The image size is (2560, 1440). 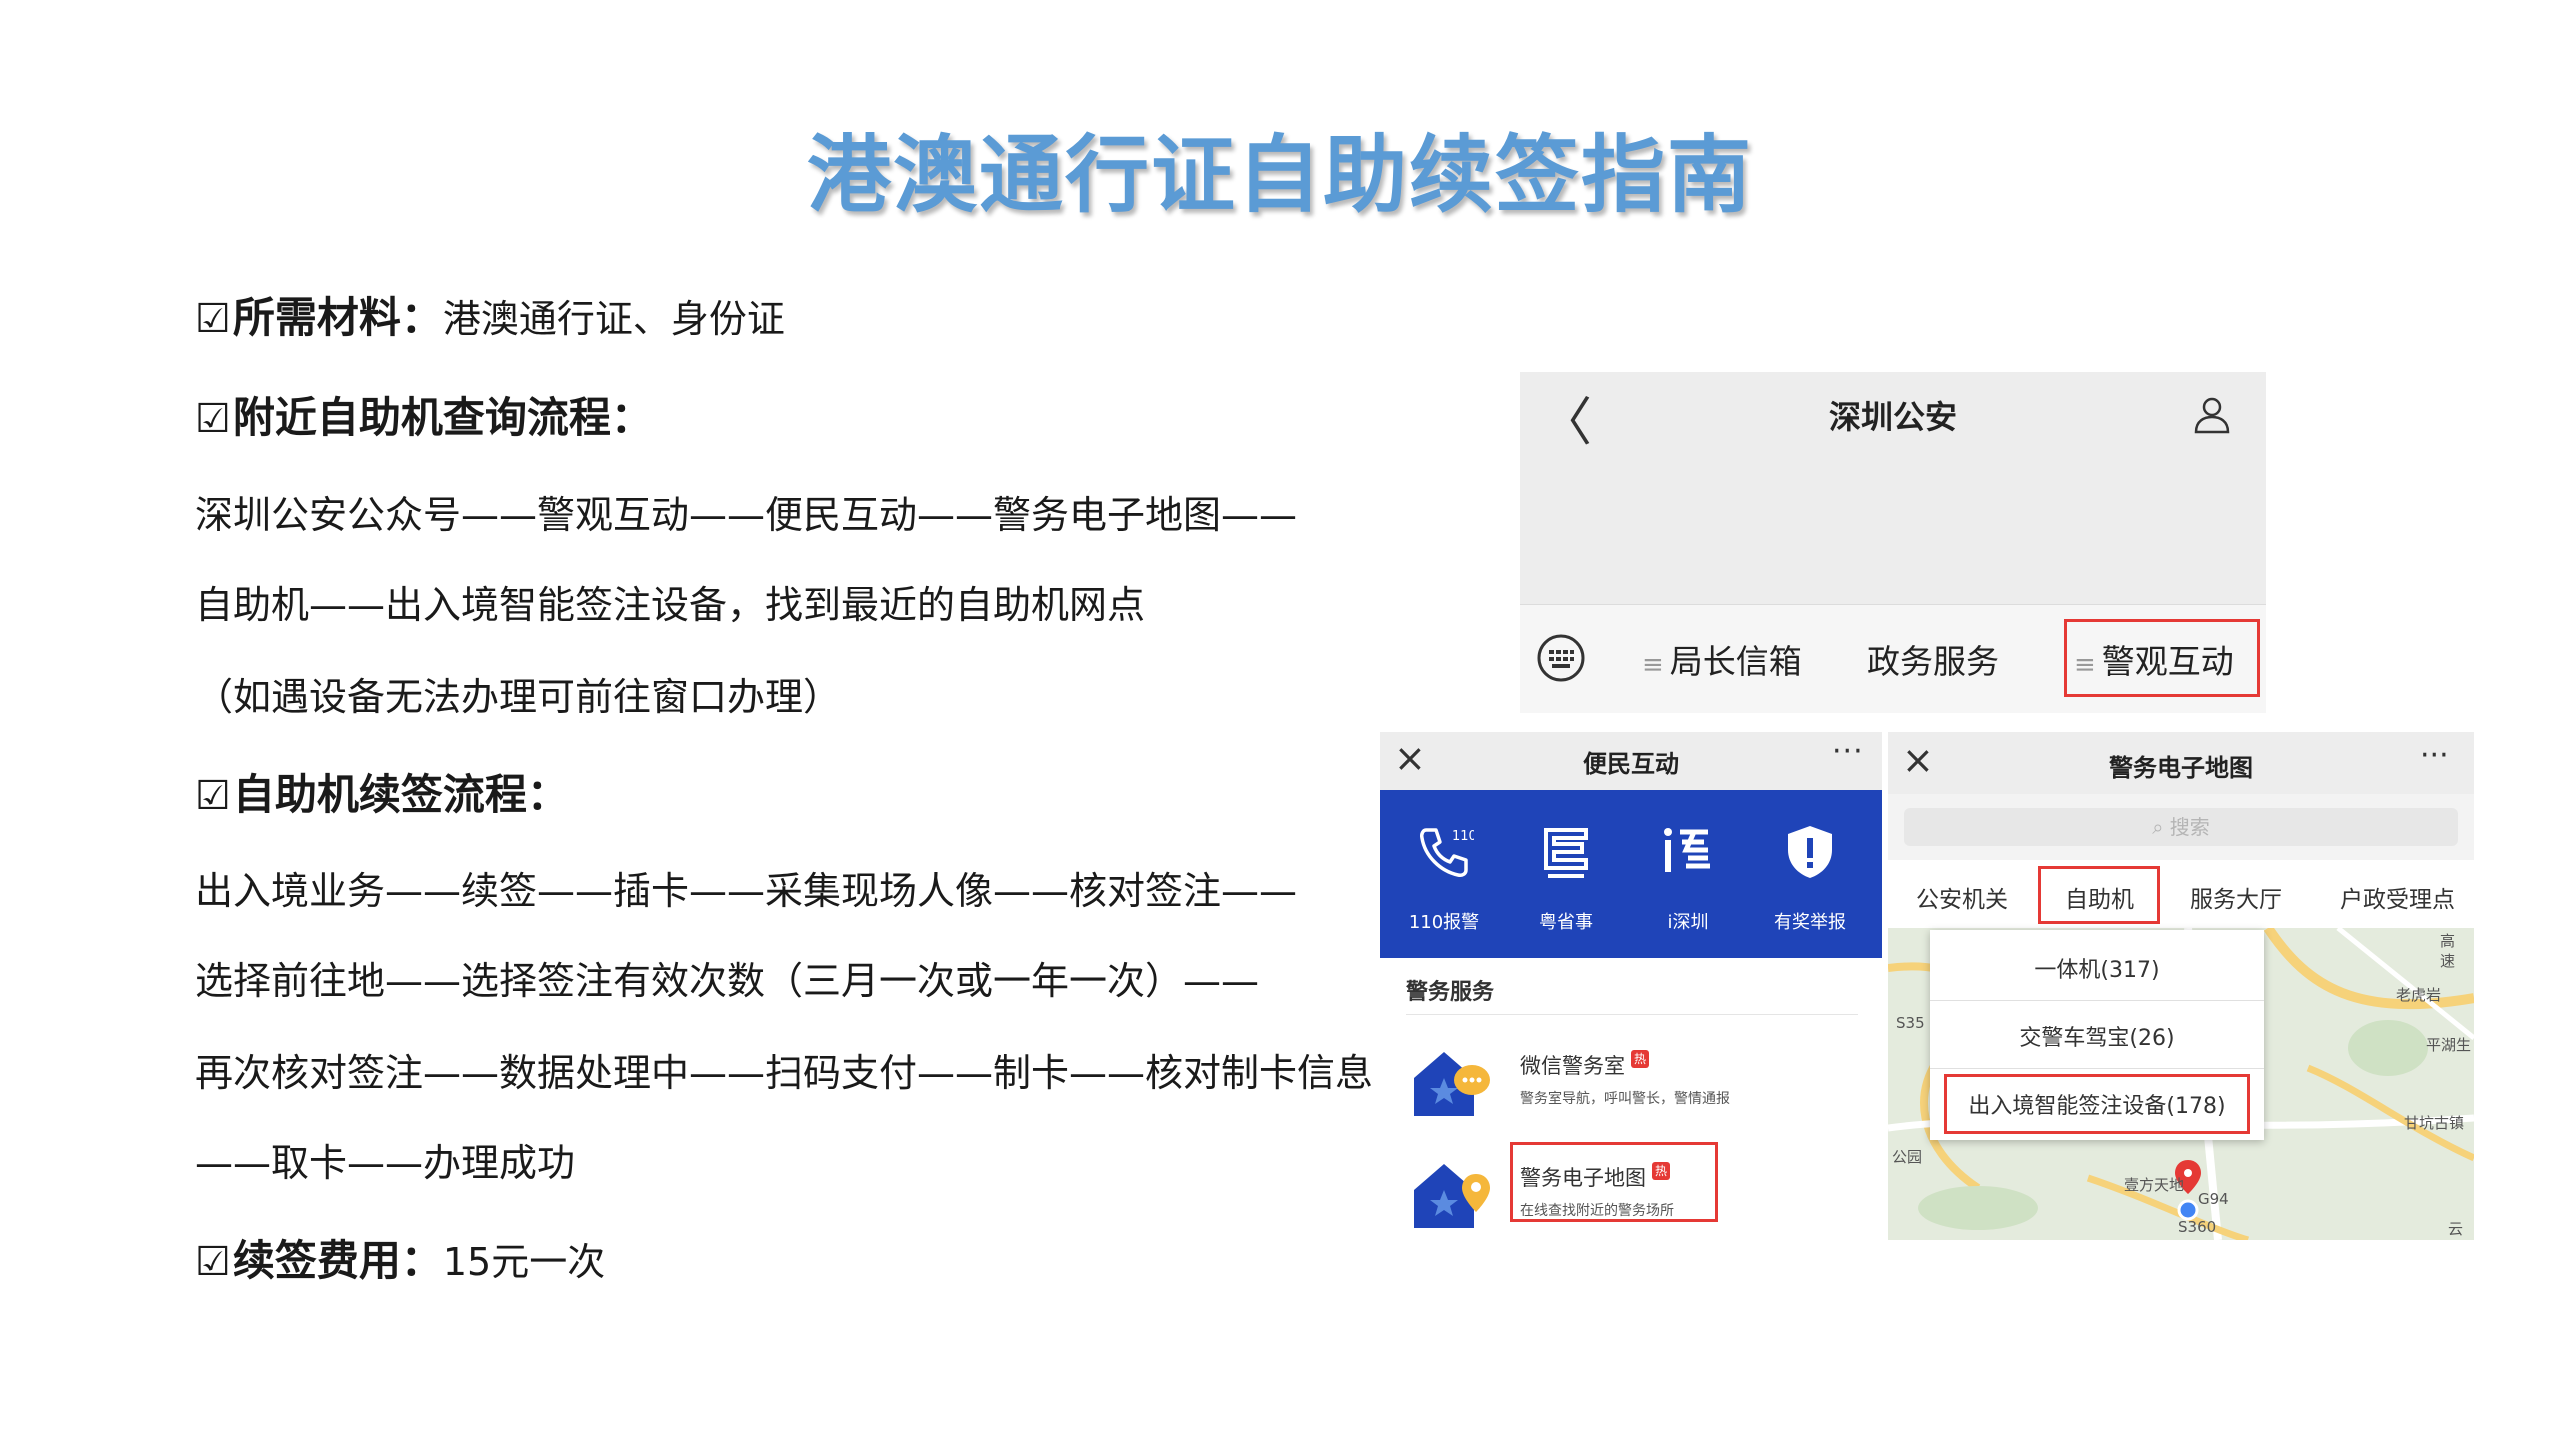 What do you see at coordinates (2161, 827) in the screenshot?
I see `search-icon: ⌕` at bounding box center [2161, 827].